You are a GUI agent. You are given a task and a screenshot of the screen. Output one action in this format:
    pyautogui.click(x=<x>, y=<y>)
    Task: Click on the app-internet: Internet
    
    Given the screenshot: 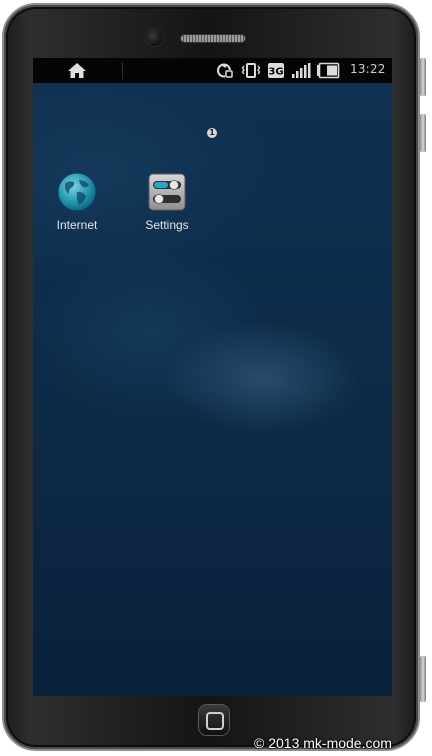 What is the action you would take?
    pyautogui.click(x=77, y=202)
    